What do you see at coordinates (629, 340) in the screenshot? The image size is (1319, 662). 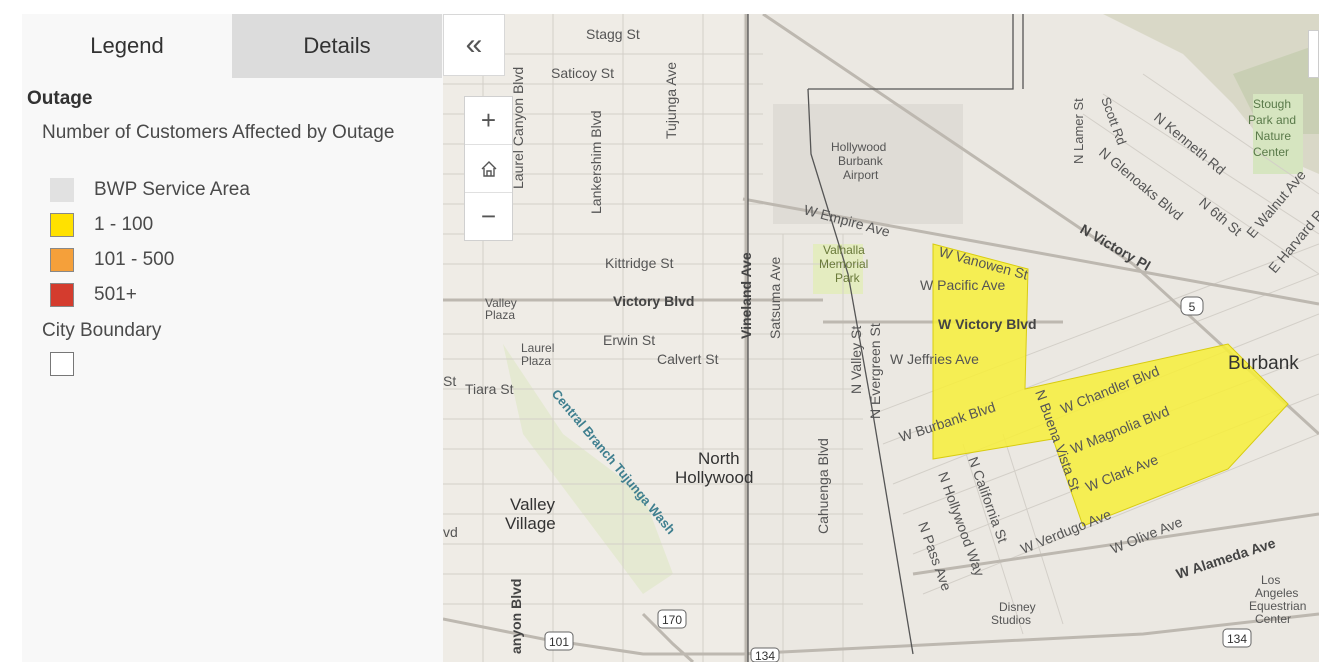 I see `map-label: Erwin St` at bounding box center [629, 340].